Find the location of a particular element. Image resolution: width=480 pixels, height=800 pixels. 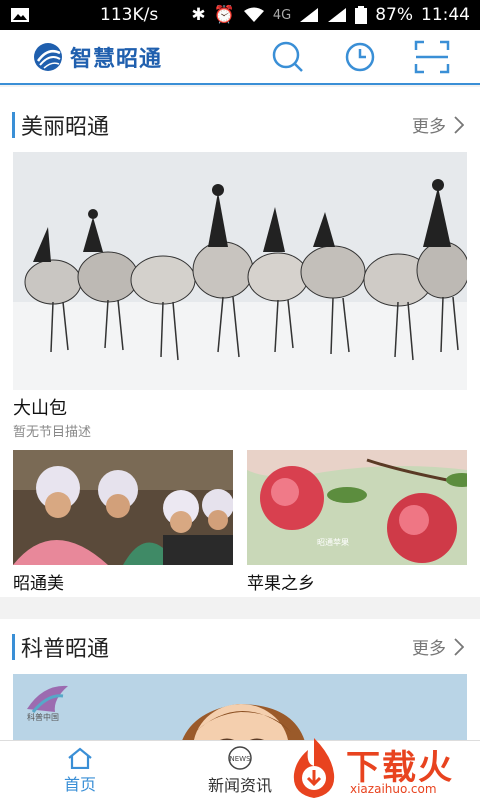

grid-item: 昭通苹果 苹果之乡 is located at coordinates (357, 523).